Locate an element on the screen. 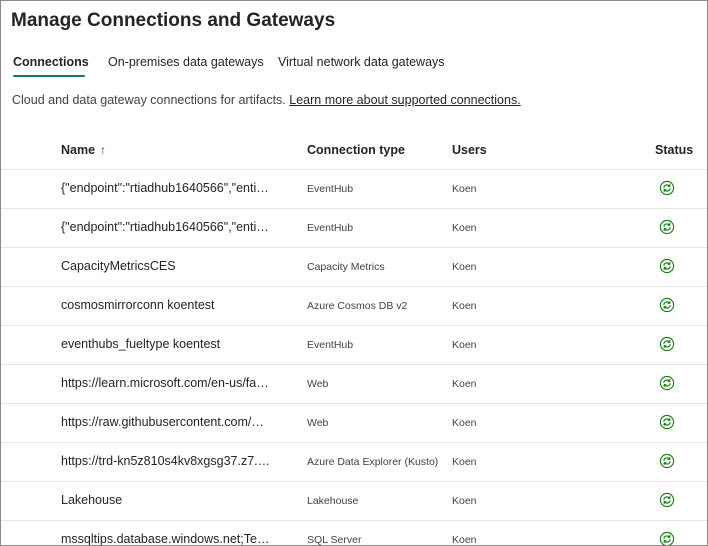 The image size is (708, 546). active-tab-indicator is located at coordinates (49, 76).